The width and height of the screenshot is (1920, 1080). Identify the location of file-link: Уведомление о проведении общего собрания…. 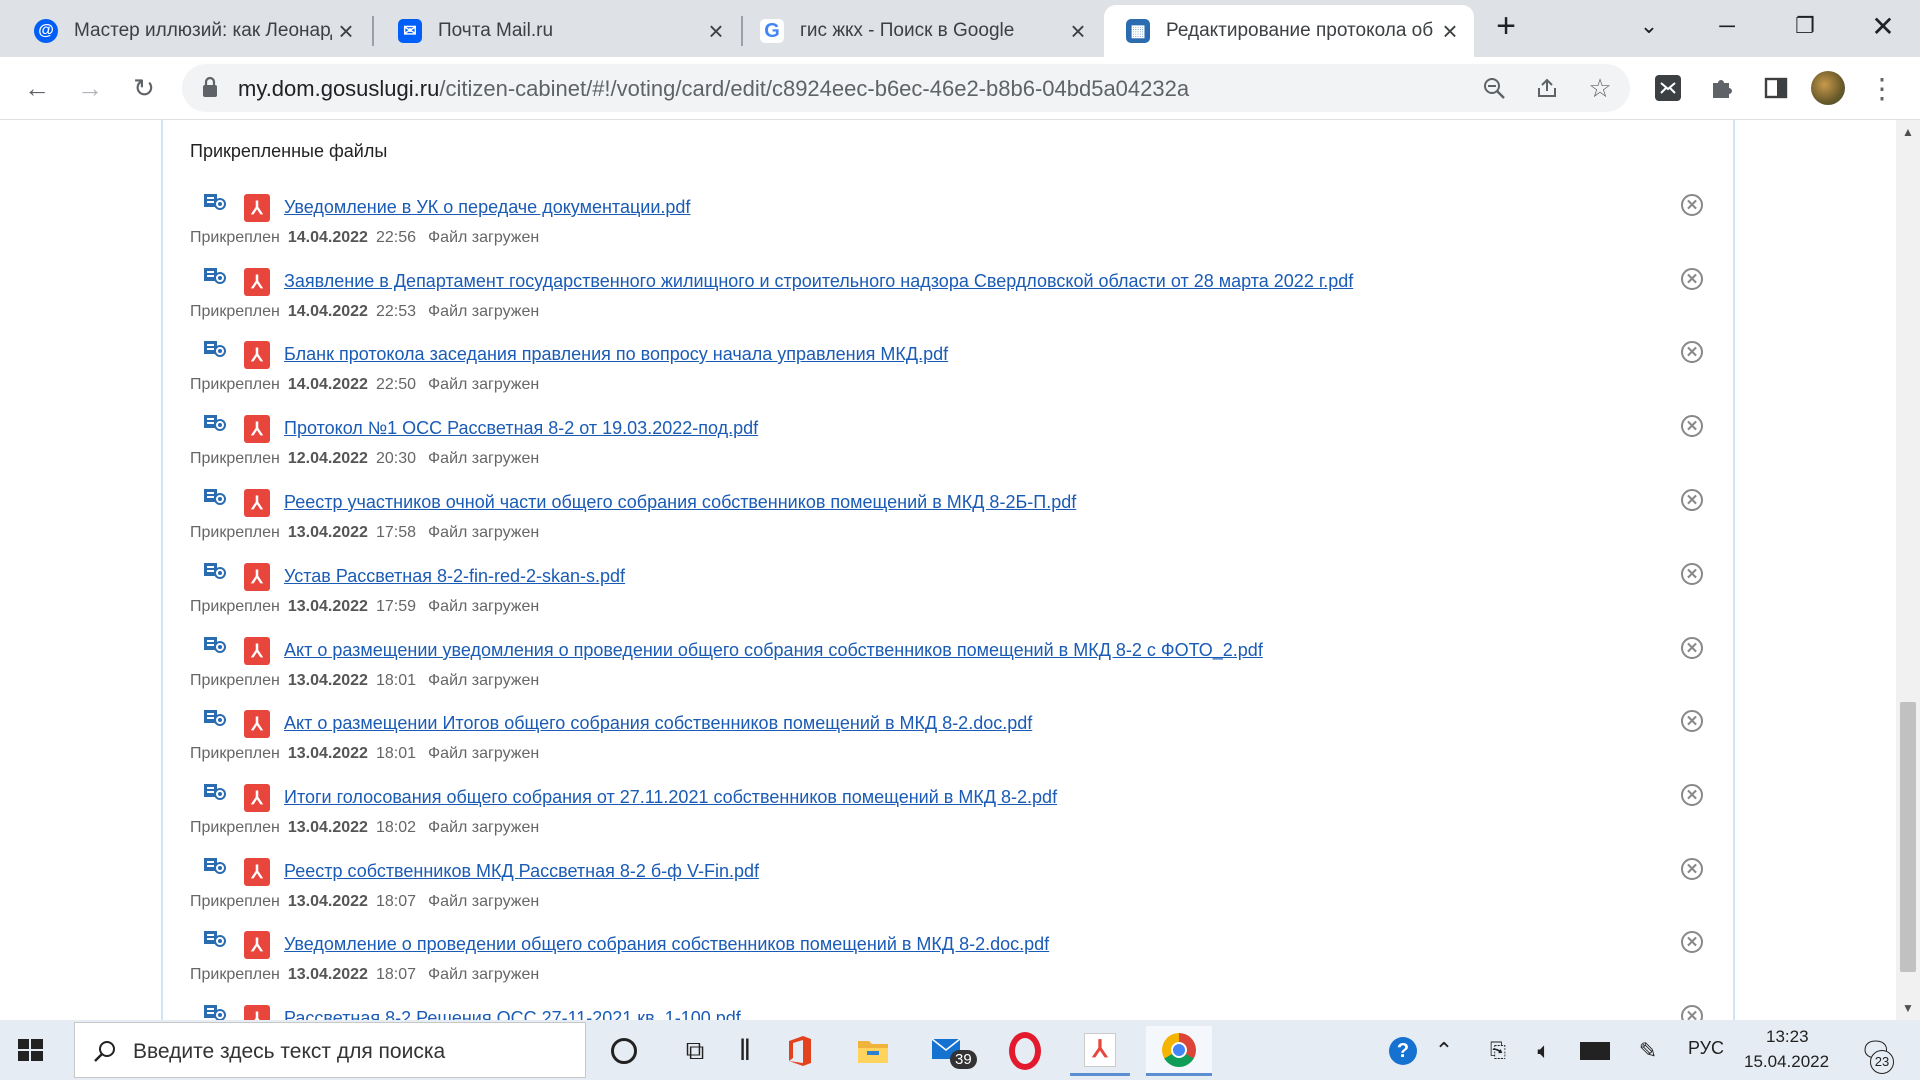
(666, 944).